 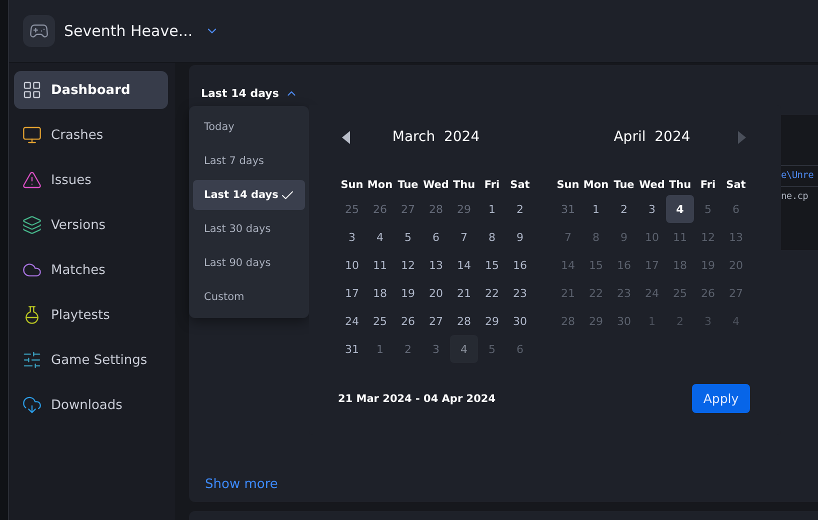 What do you see at coordinates (241, 484) in the screenshot?
I see `show-more-link: Show more` at bounding box center [241, 484].